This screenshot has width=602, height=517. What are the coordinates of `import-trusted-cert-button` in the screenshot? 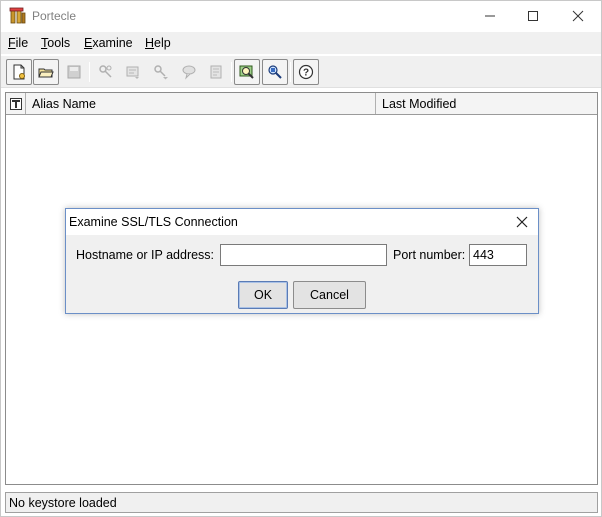 It's located at (133, 72).